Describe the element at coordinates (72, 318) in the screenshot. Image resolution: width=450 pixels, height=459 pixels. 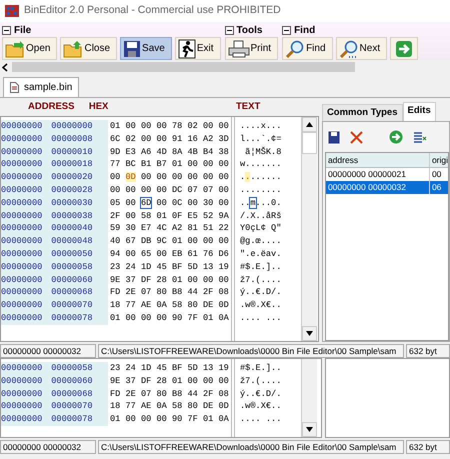
I see `address-text: 00000078` at that location.